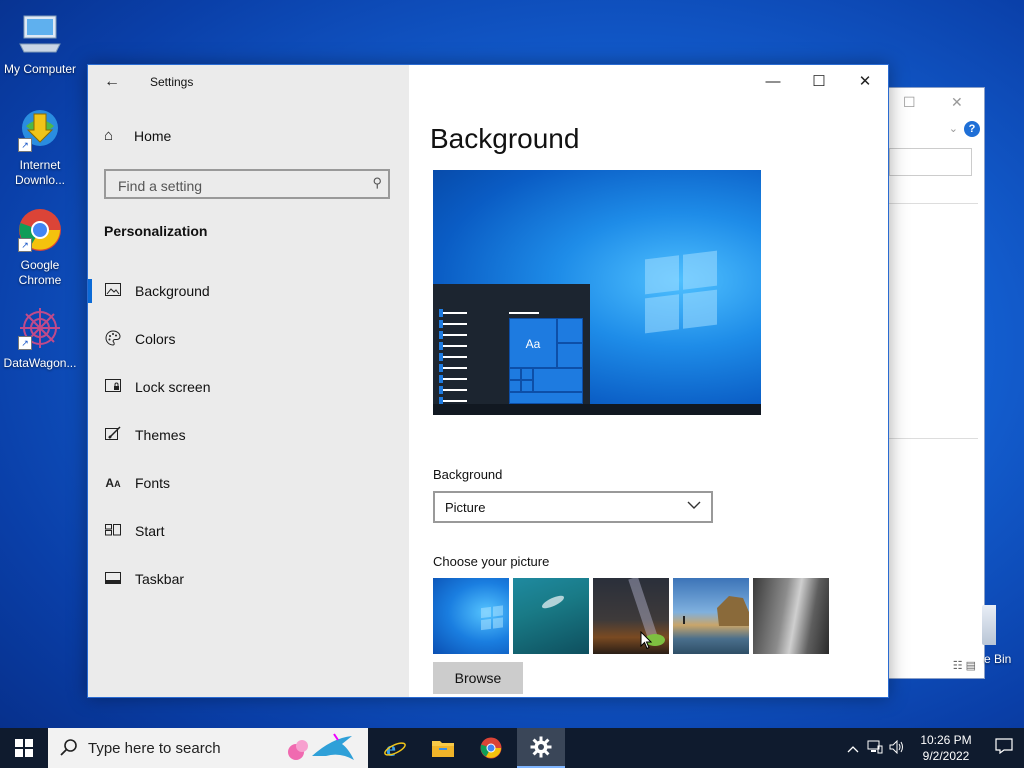  I want to click on internet-explorer-icon: e, so click(395, 748).